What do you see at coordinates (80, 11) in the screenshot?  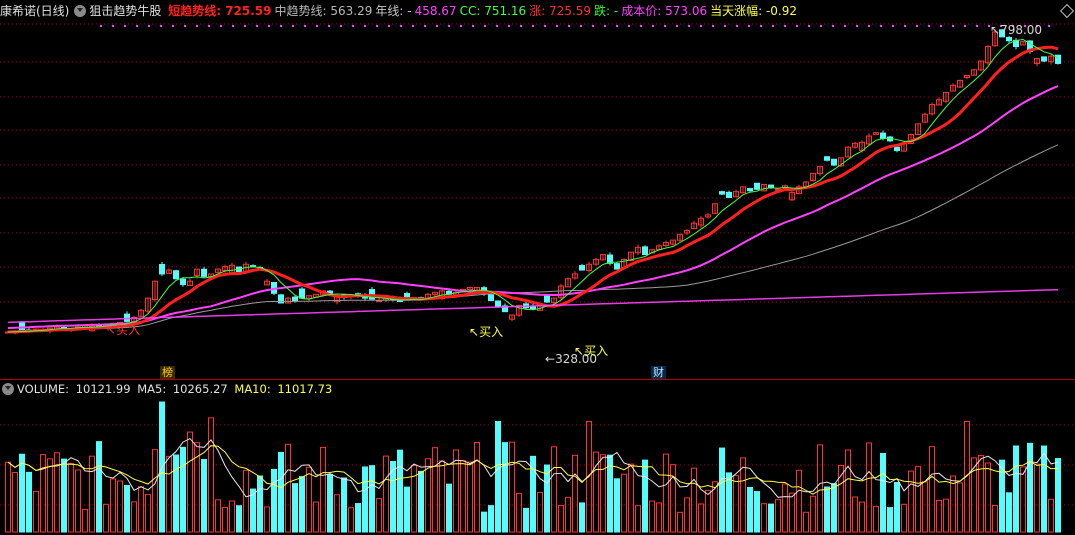 I see `indicator-menu-icon` at bounding box center [80, 11].